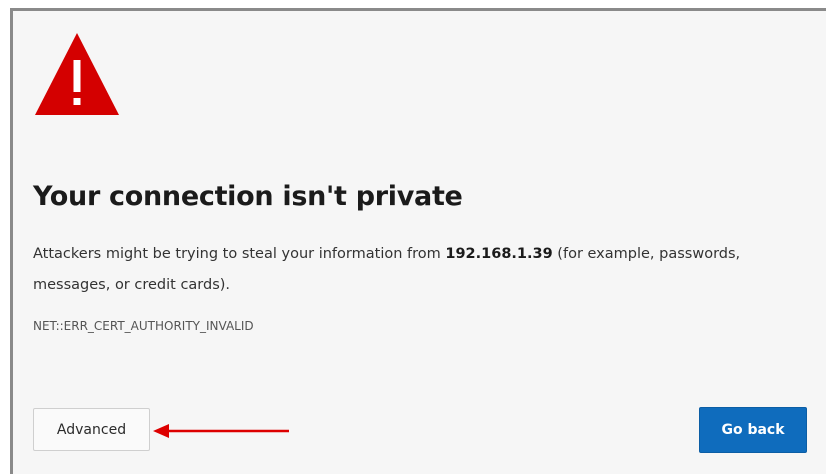 The height and width of the screenshot is (474, 826). I want to click on warning-triangle-icon, so click(77, 74).